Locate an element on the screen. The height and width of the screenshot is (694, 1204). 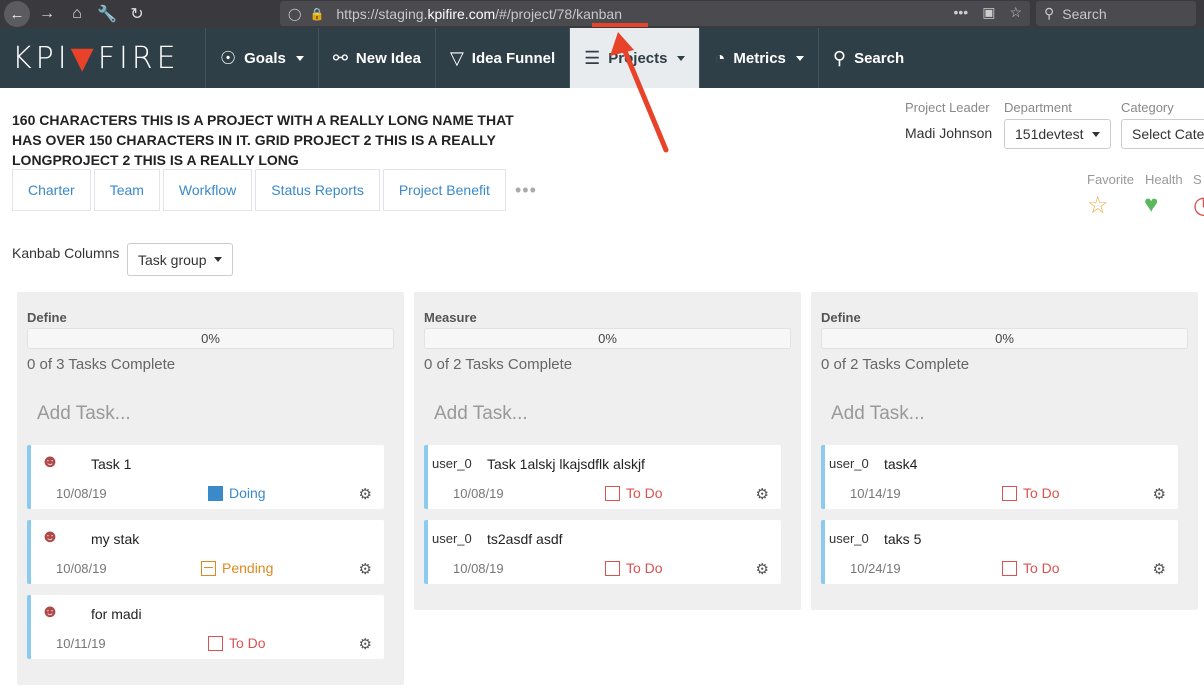
nav-new-idea: ⚯ New Idea is located at coordinates (377, 58).